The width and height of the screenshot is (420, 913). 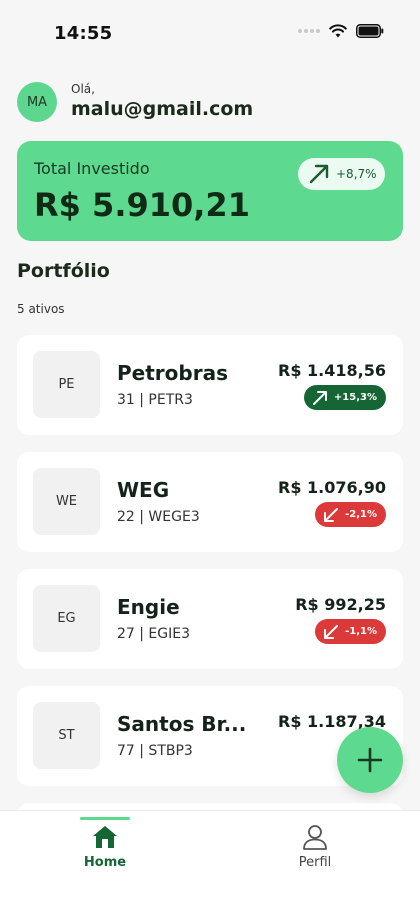 What do you see at coordinates (332, 370) in the screenshot?
I see `asset-value: R$ 1.418,56` at bounding box center [332, 370].